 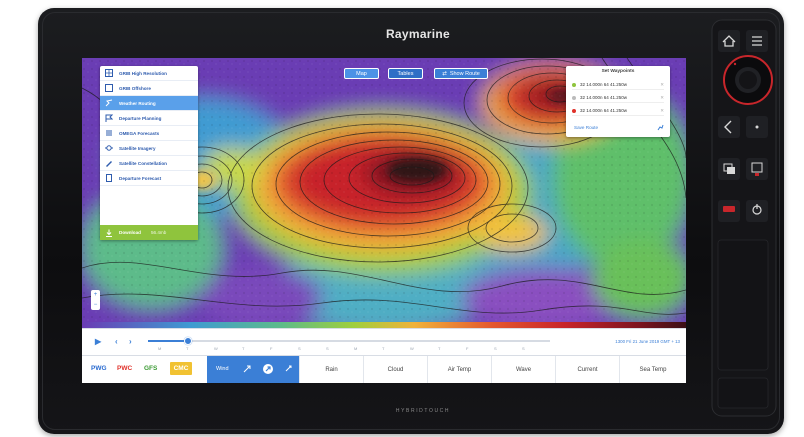 I want to click on menu-item-weather-routing: Weather Routing, so click(x=149, y=103).